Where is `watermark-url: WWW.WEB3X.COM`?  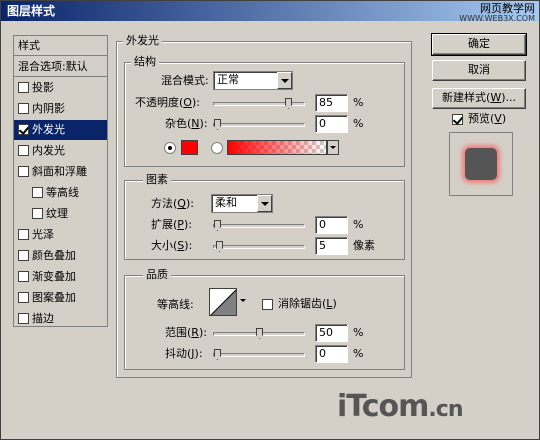
watermark-url: WWW.WEB3X.COM is located at coordinates (497, 18).